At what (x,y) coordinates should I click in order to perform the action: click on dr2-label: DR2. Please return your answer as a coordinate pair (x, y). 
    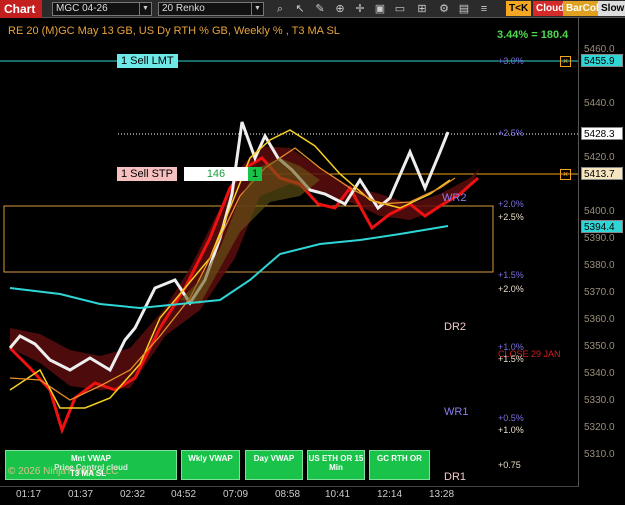
    Looking at the image, I should click on (455, 327).